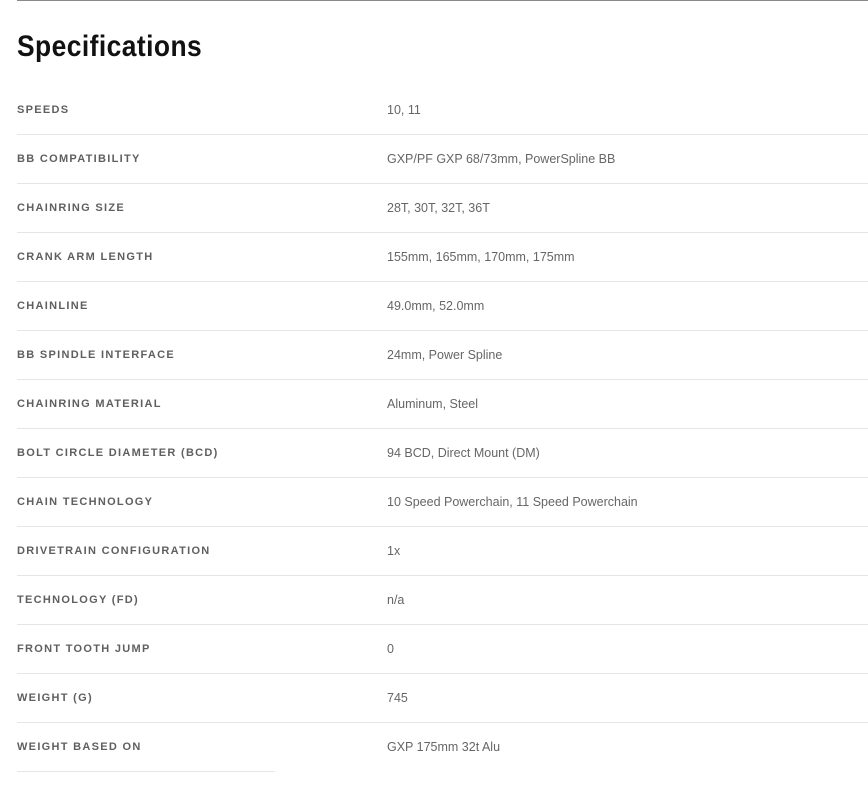 The height and width of the screenshot is (795, 868). Describe the element at coordinates (43, 110) in the screenshot. I see `spec-label: SPEEDS` at that location.